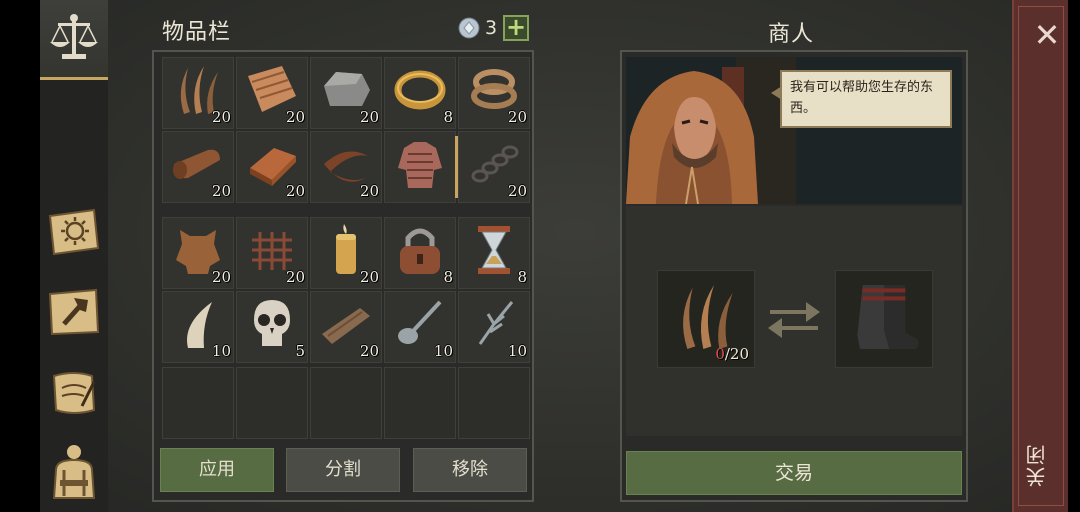  I want to click on gem-count: 3, so click(491, 28).